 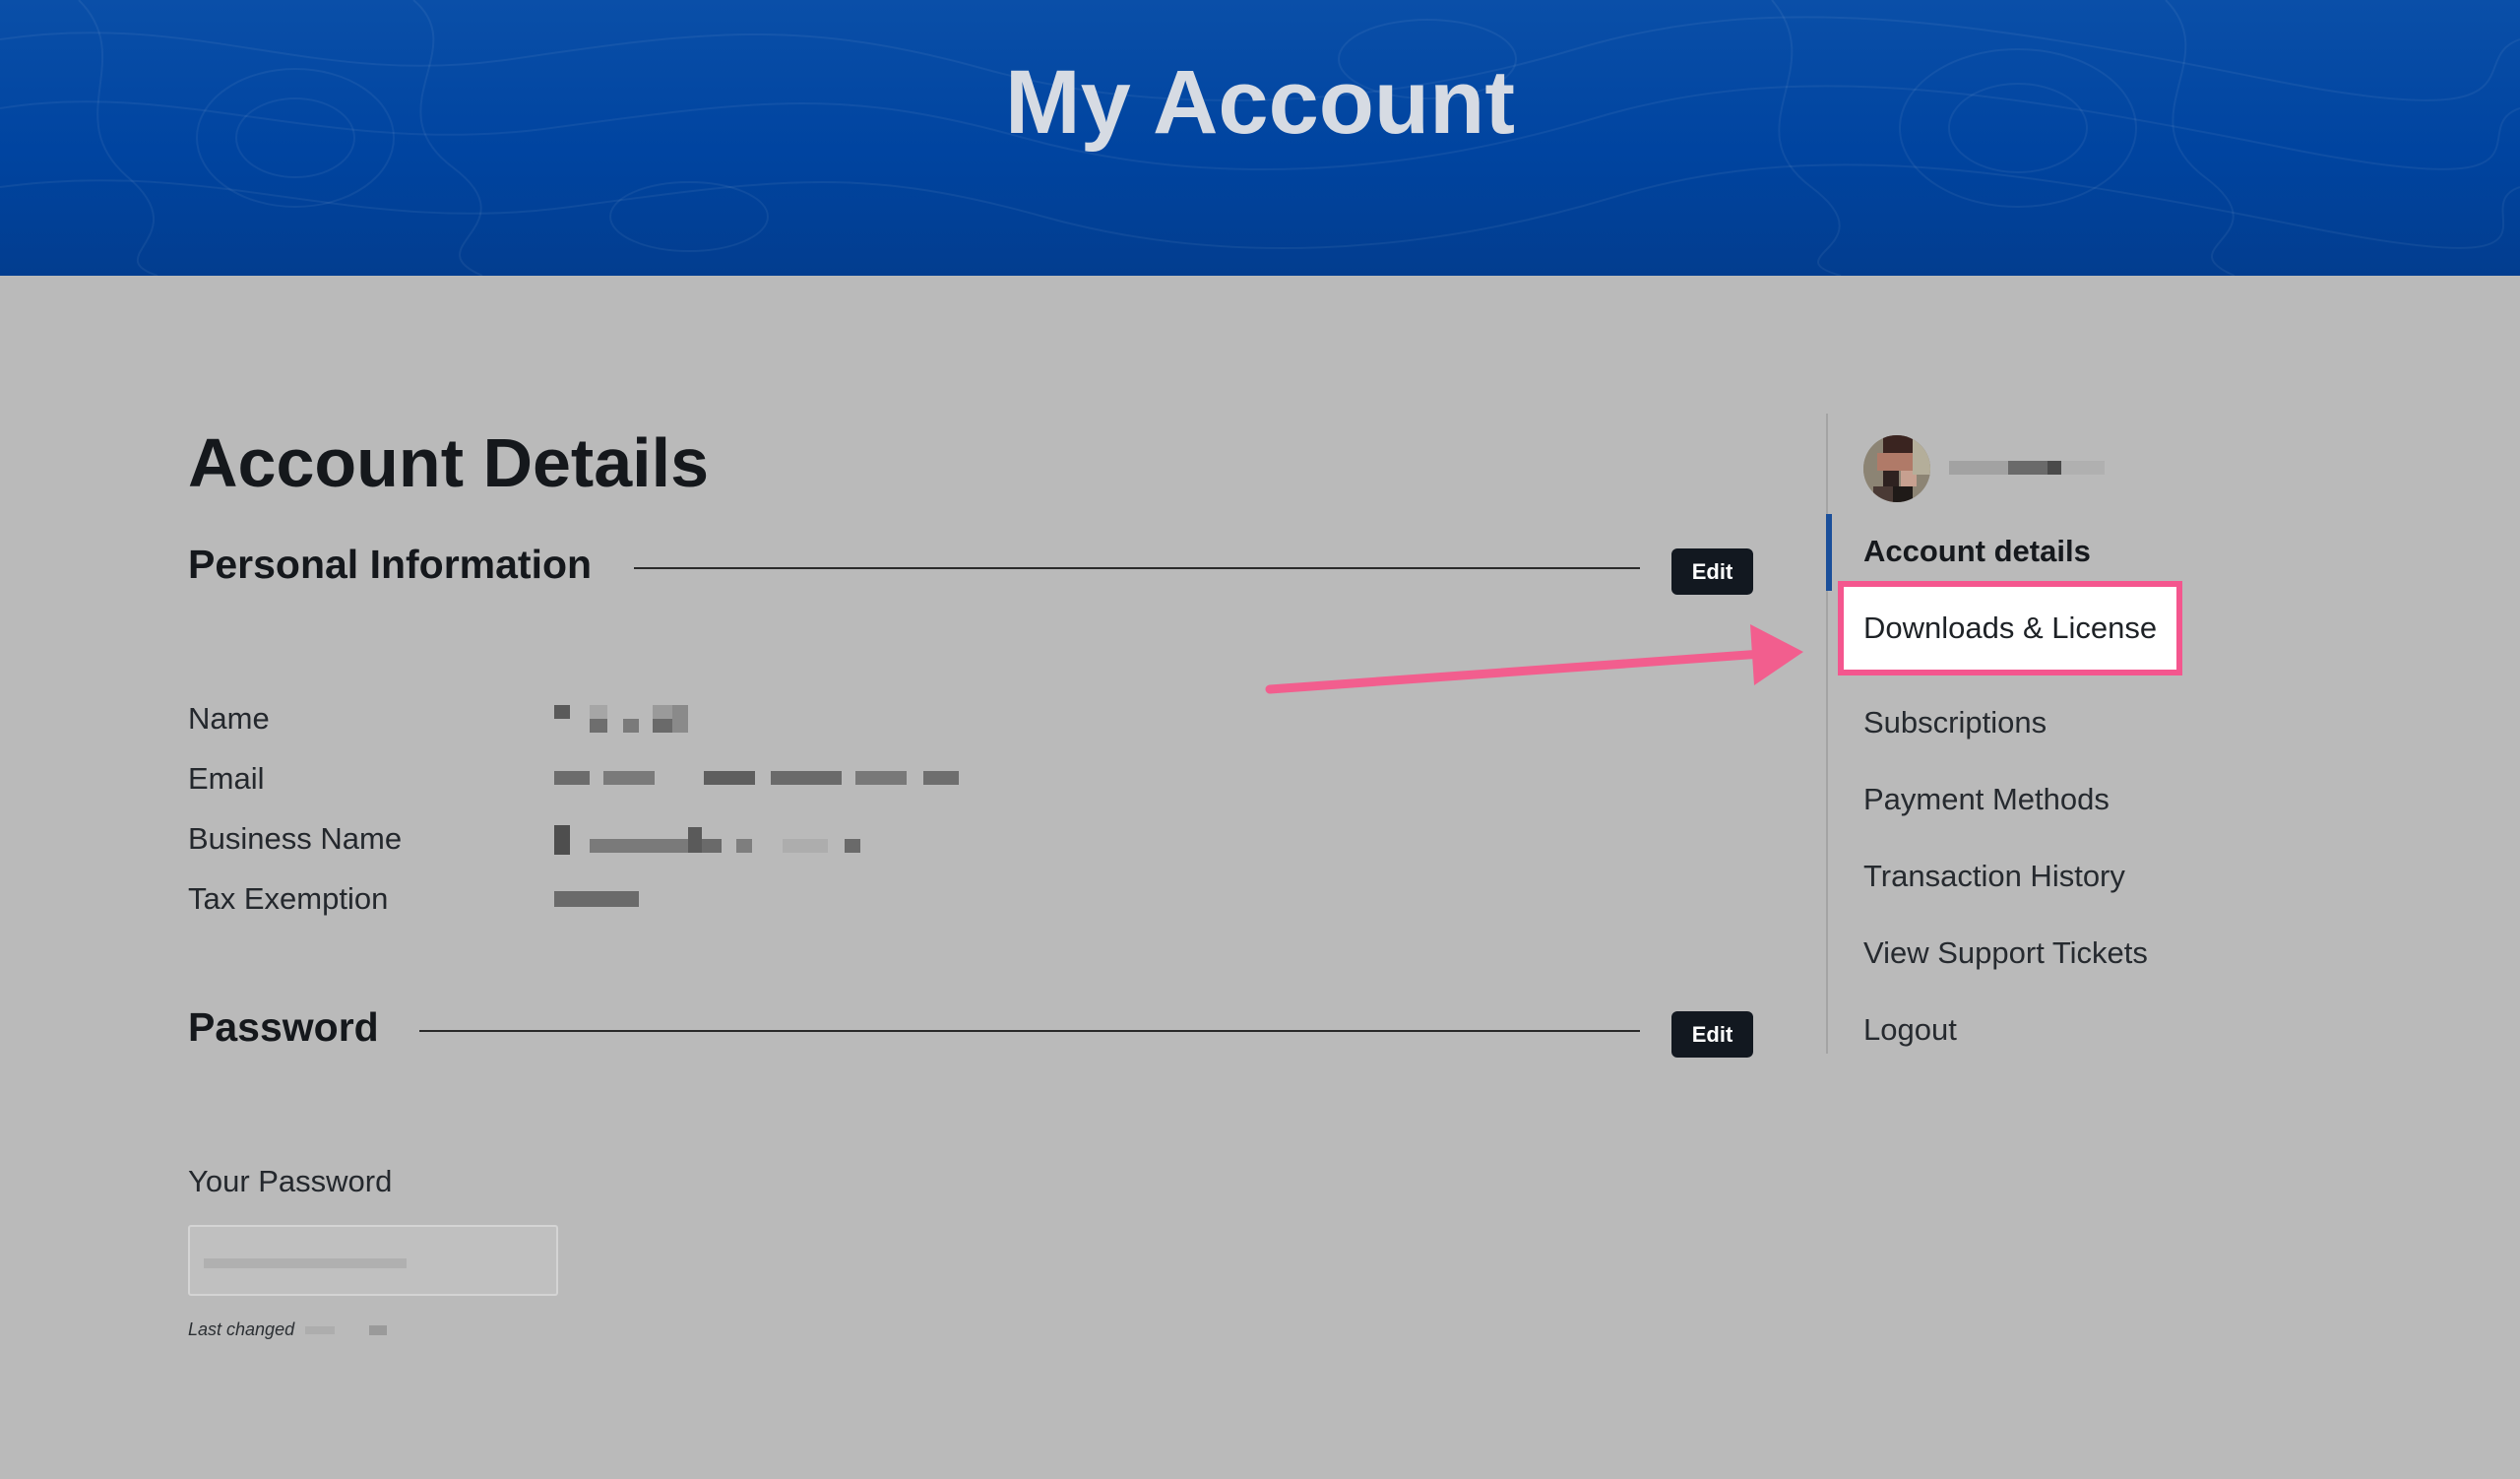 What do you see at coordinates (1712, 1034) in the screenshot?
I see `edit-password-button: Edit` at bounding box center [1712, 1034].